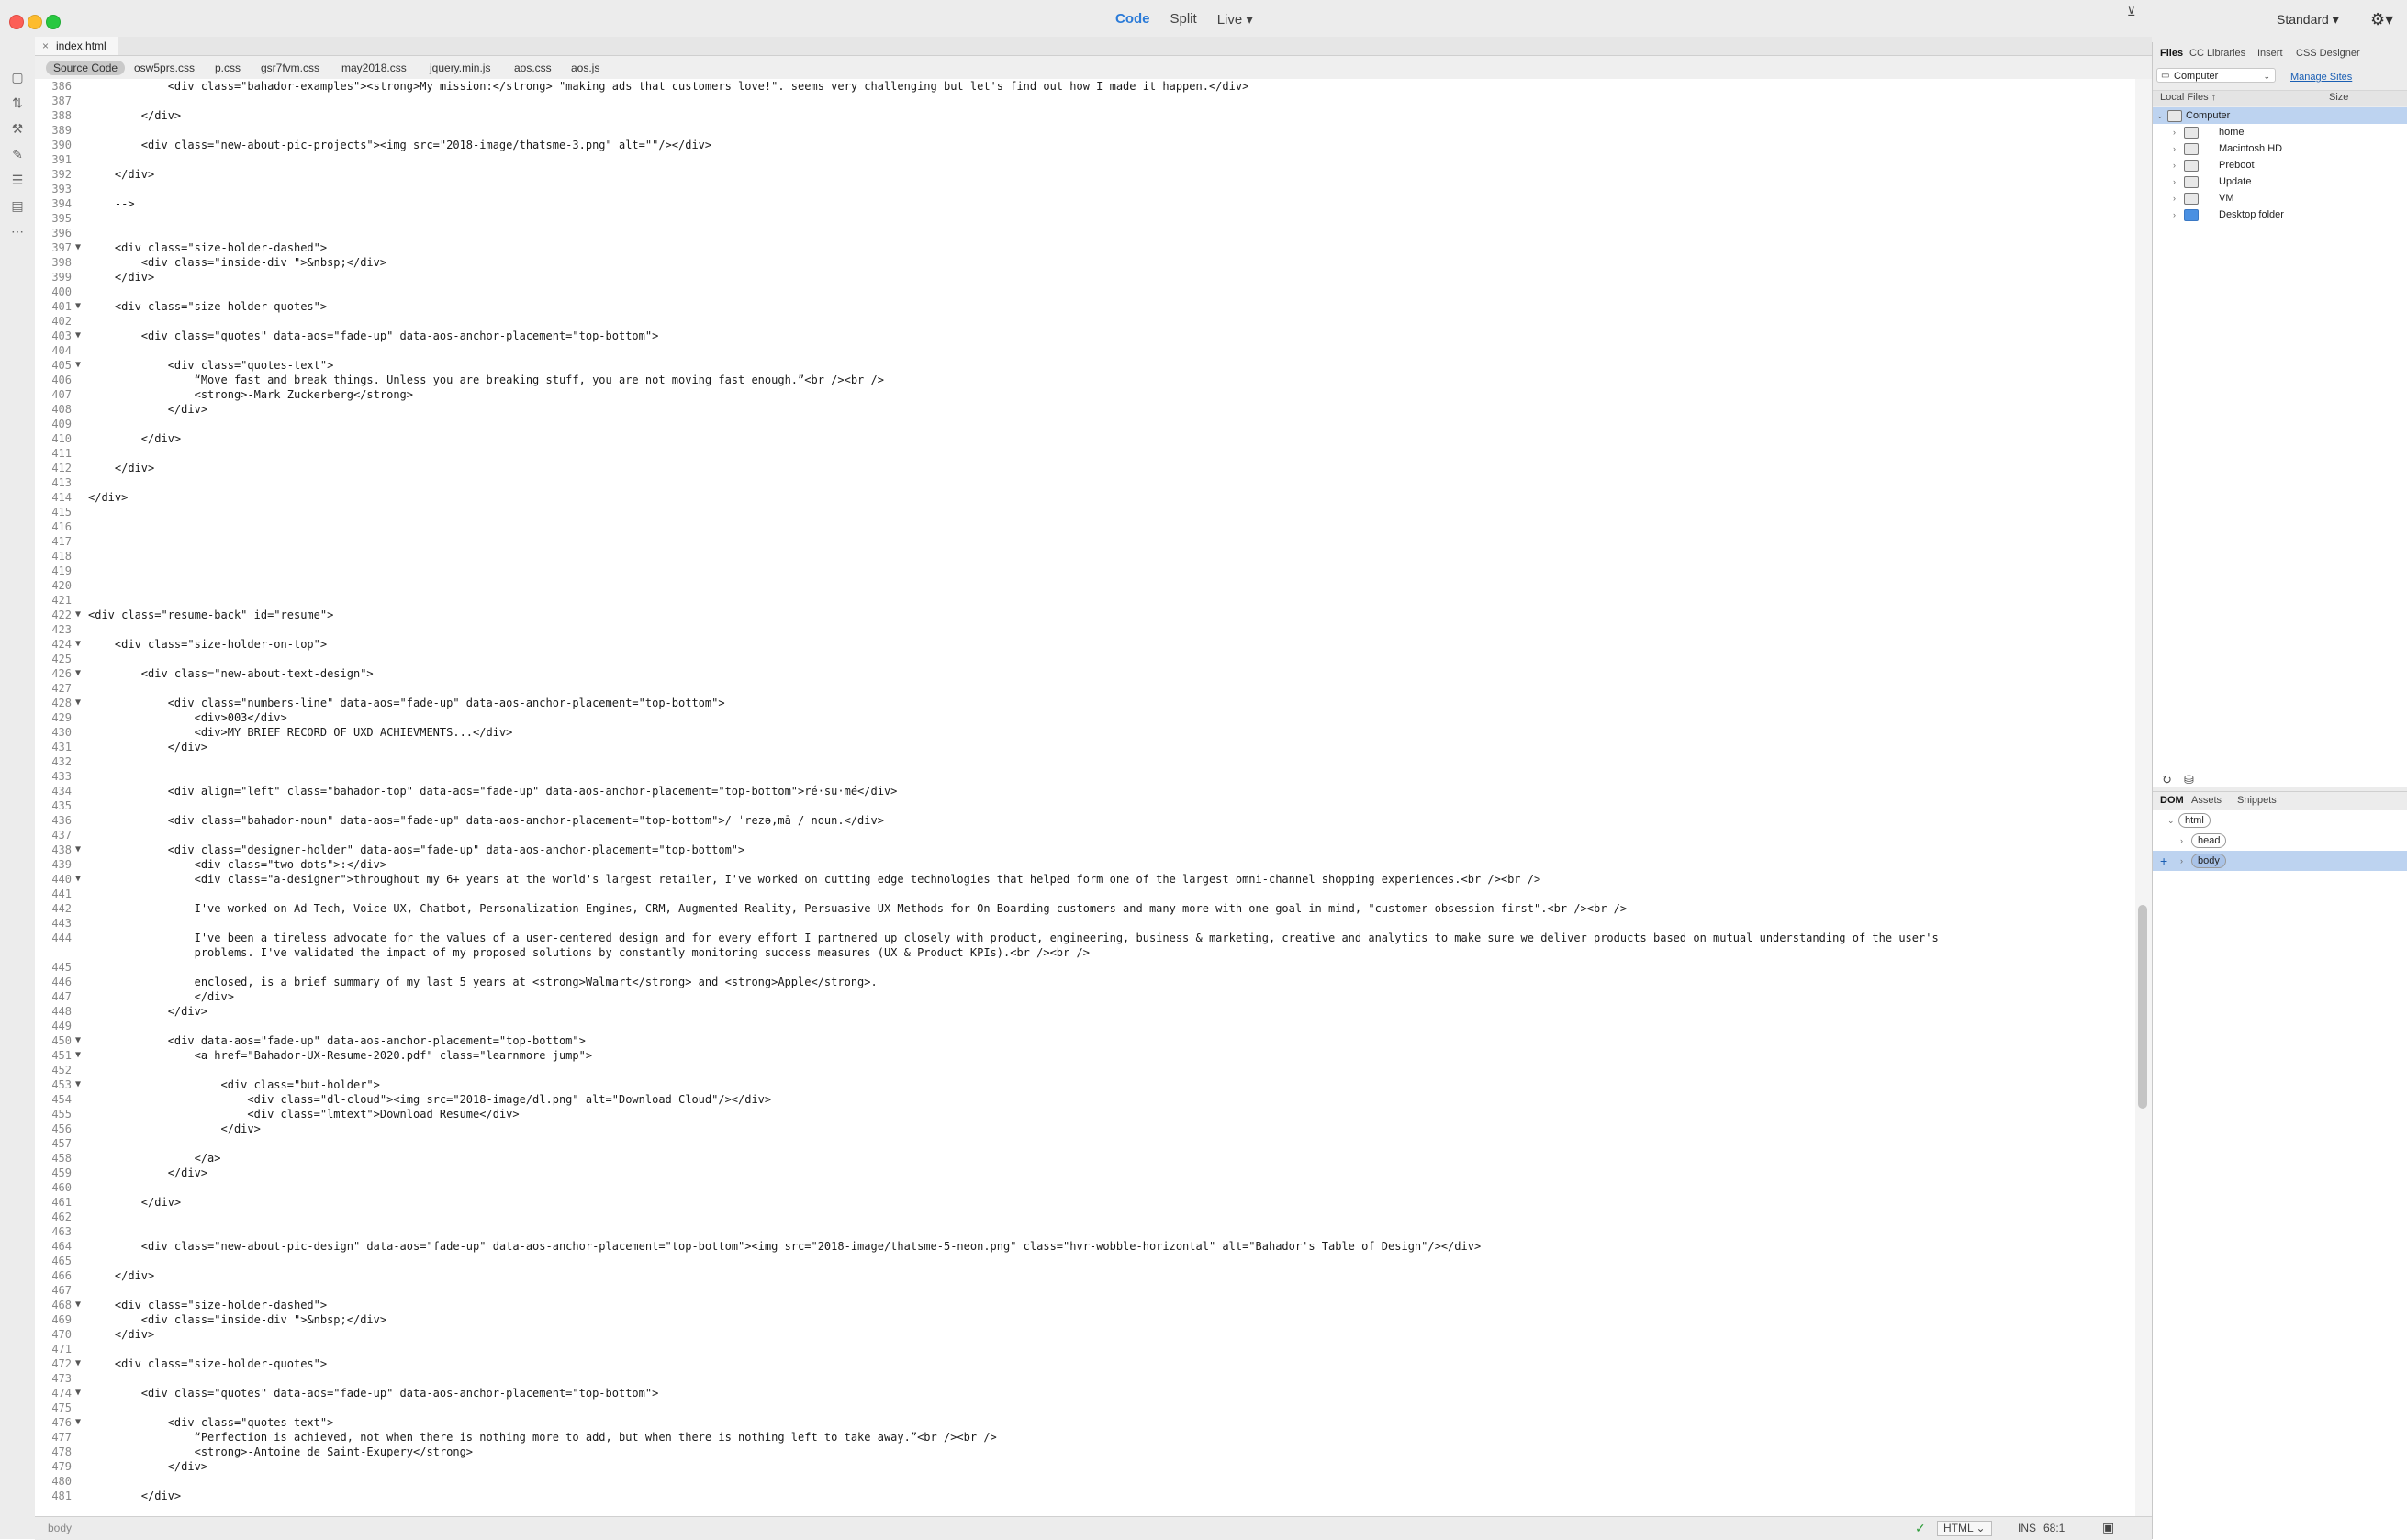  Describe the element at coordinates (1085, 351) in the screenshot. I see `code-line: 404` at that location.